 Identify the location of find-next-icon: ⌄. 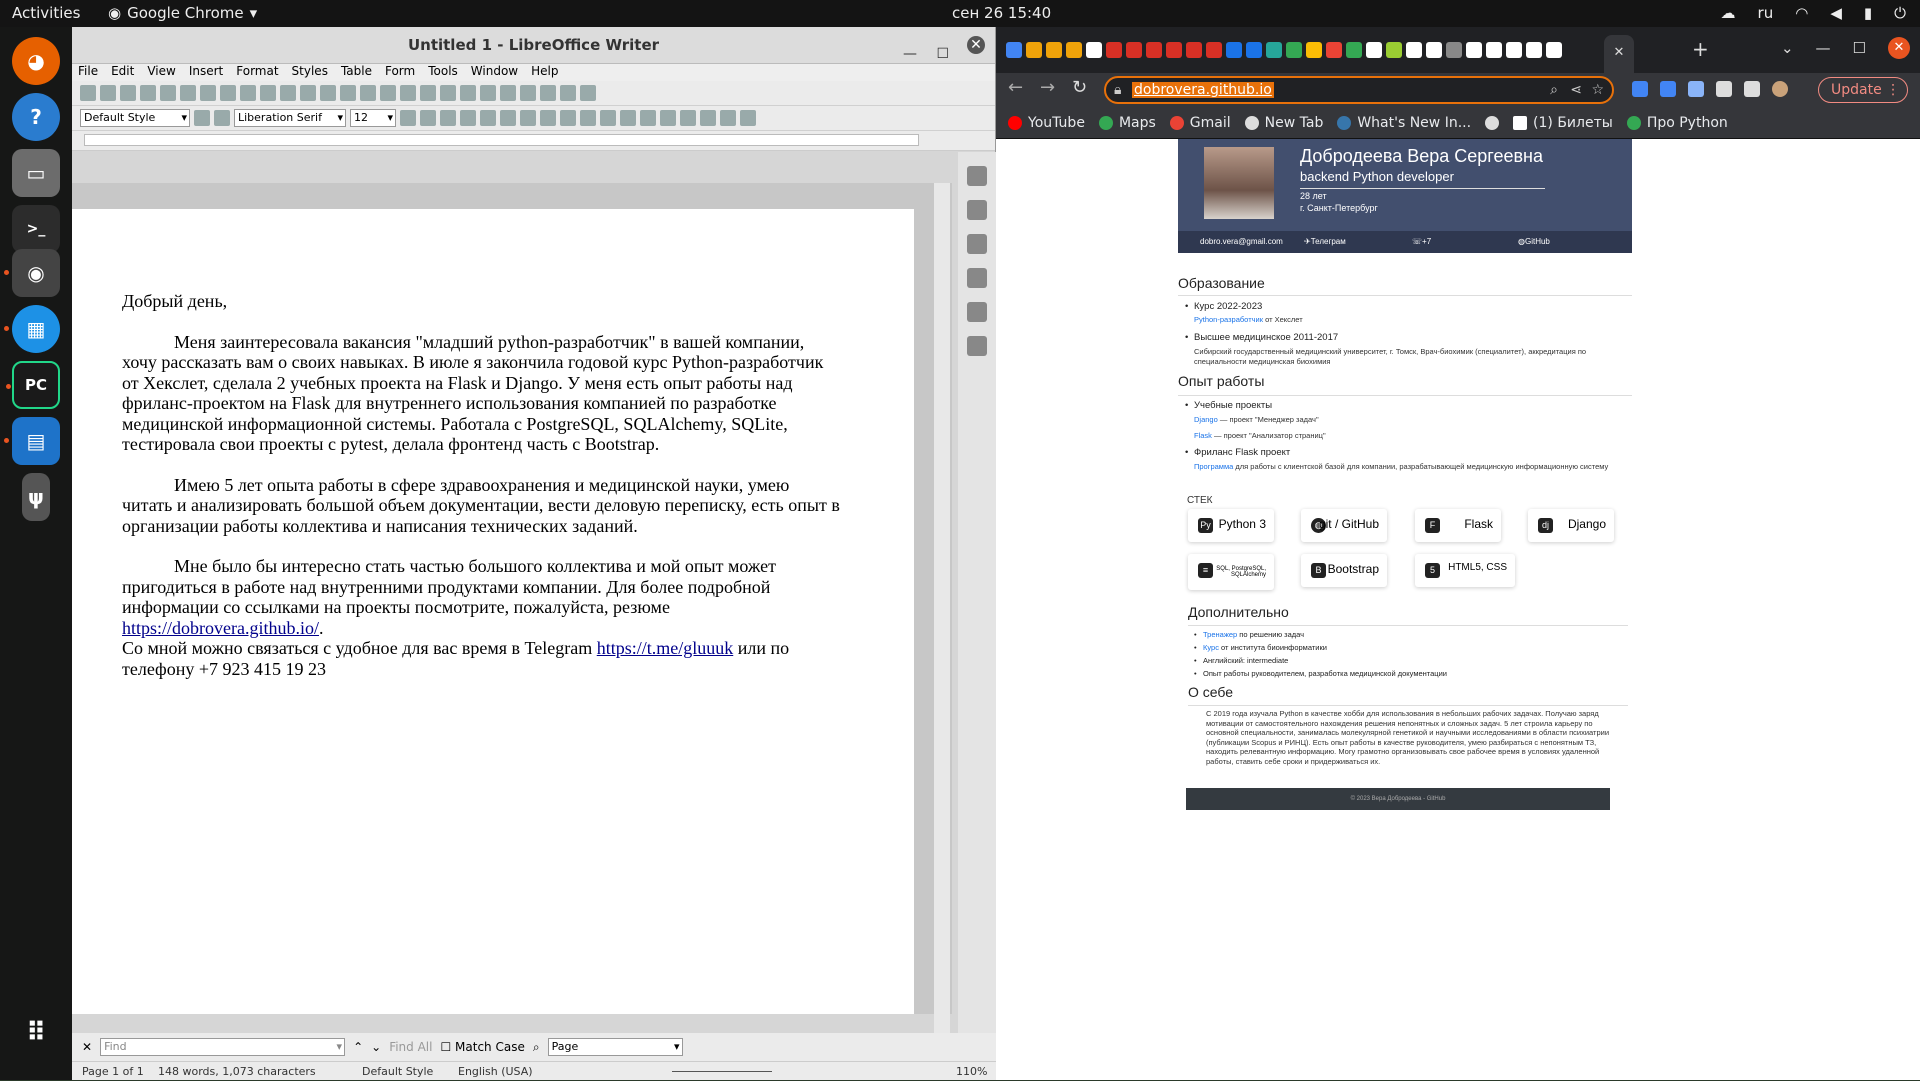
(376, 1047).